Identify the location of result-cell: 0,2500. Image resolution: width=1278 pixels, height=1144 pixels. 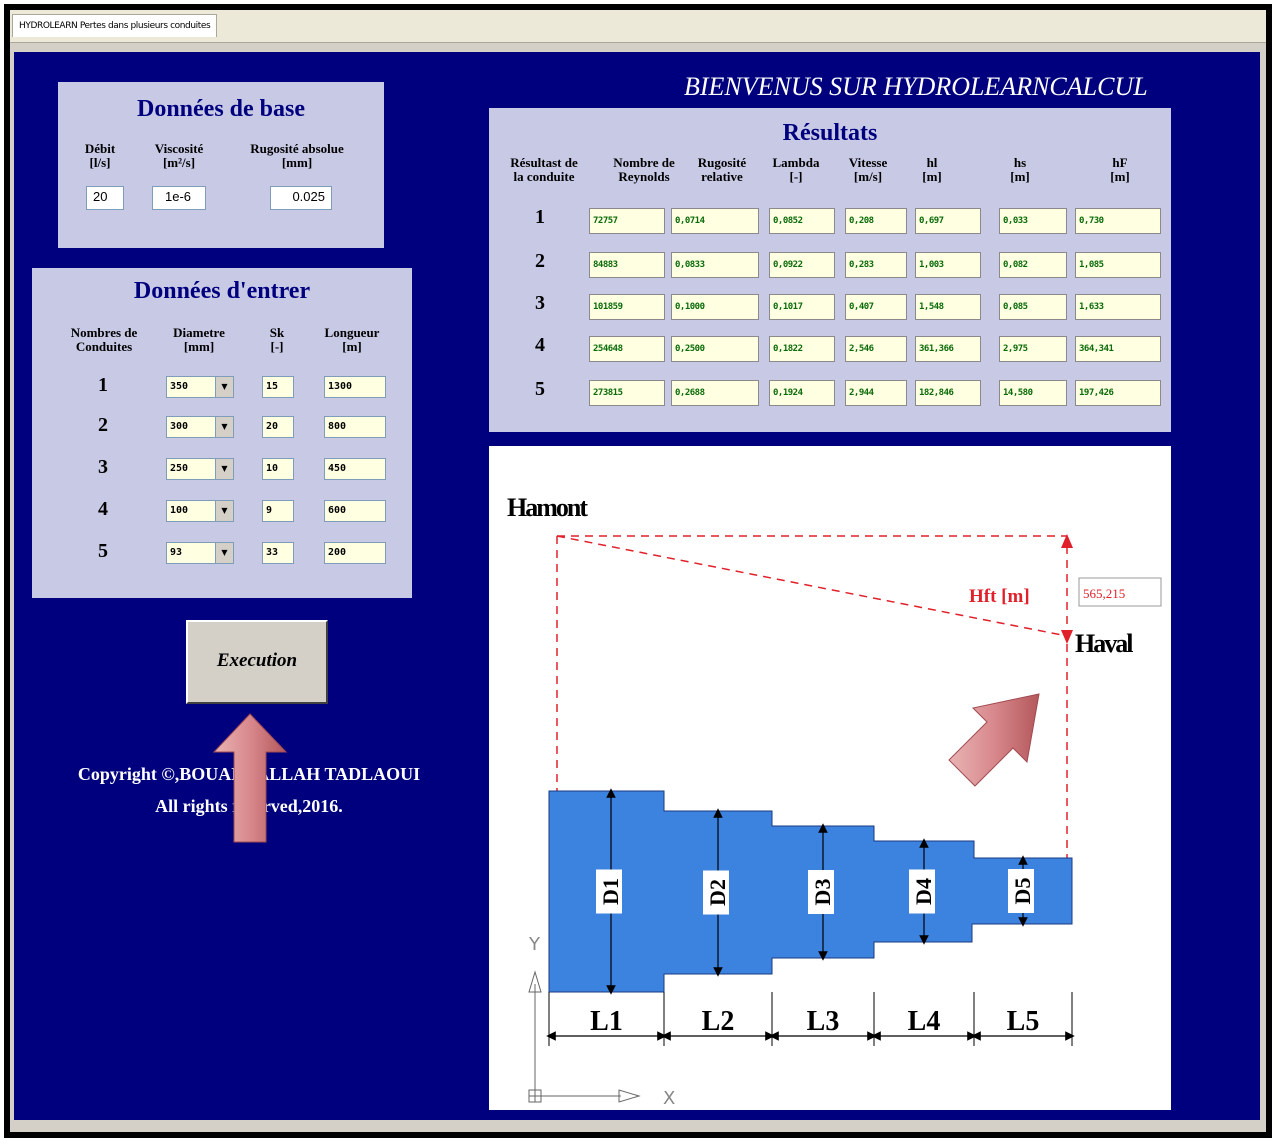
(715, 349).